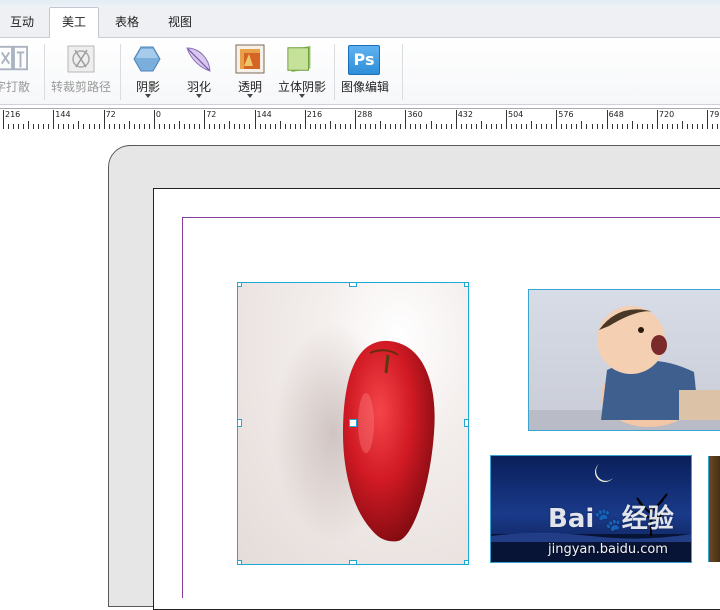 This screenshot has width=720, height=610. I want to click on shadow-label: 阴影, so click(147, 87).